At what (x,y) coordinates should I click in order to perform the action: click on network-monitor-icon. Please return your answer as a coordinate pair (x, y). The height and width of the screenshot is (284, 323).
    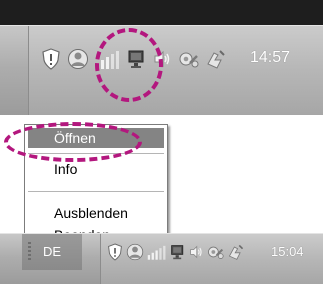
    Looking at the image, I should click on (178, 252).